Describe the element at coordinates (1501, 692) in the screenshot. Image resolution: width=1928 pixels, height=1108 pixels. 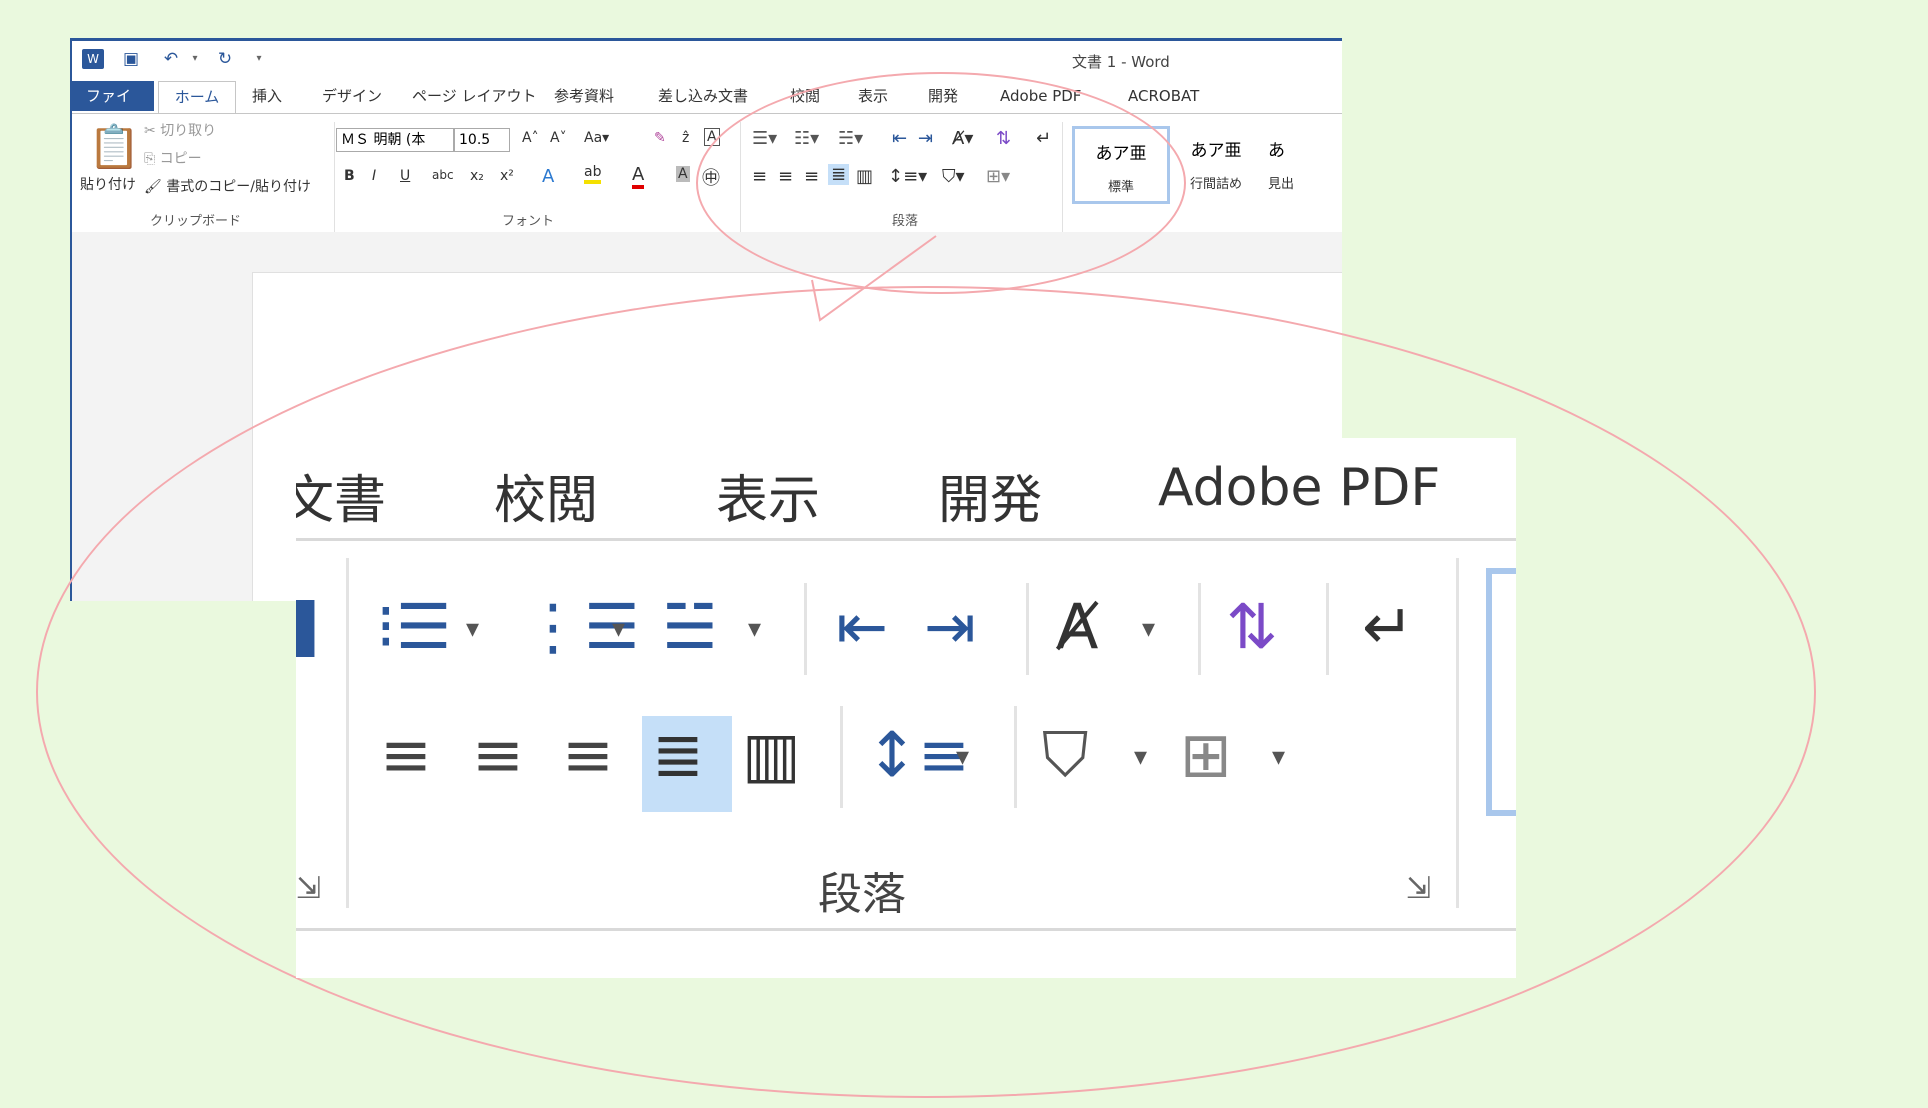
I see `styles-gallery-edge` at that location.